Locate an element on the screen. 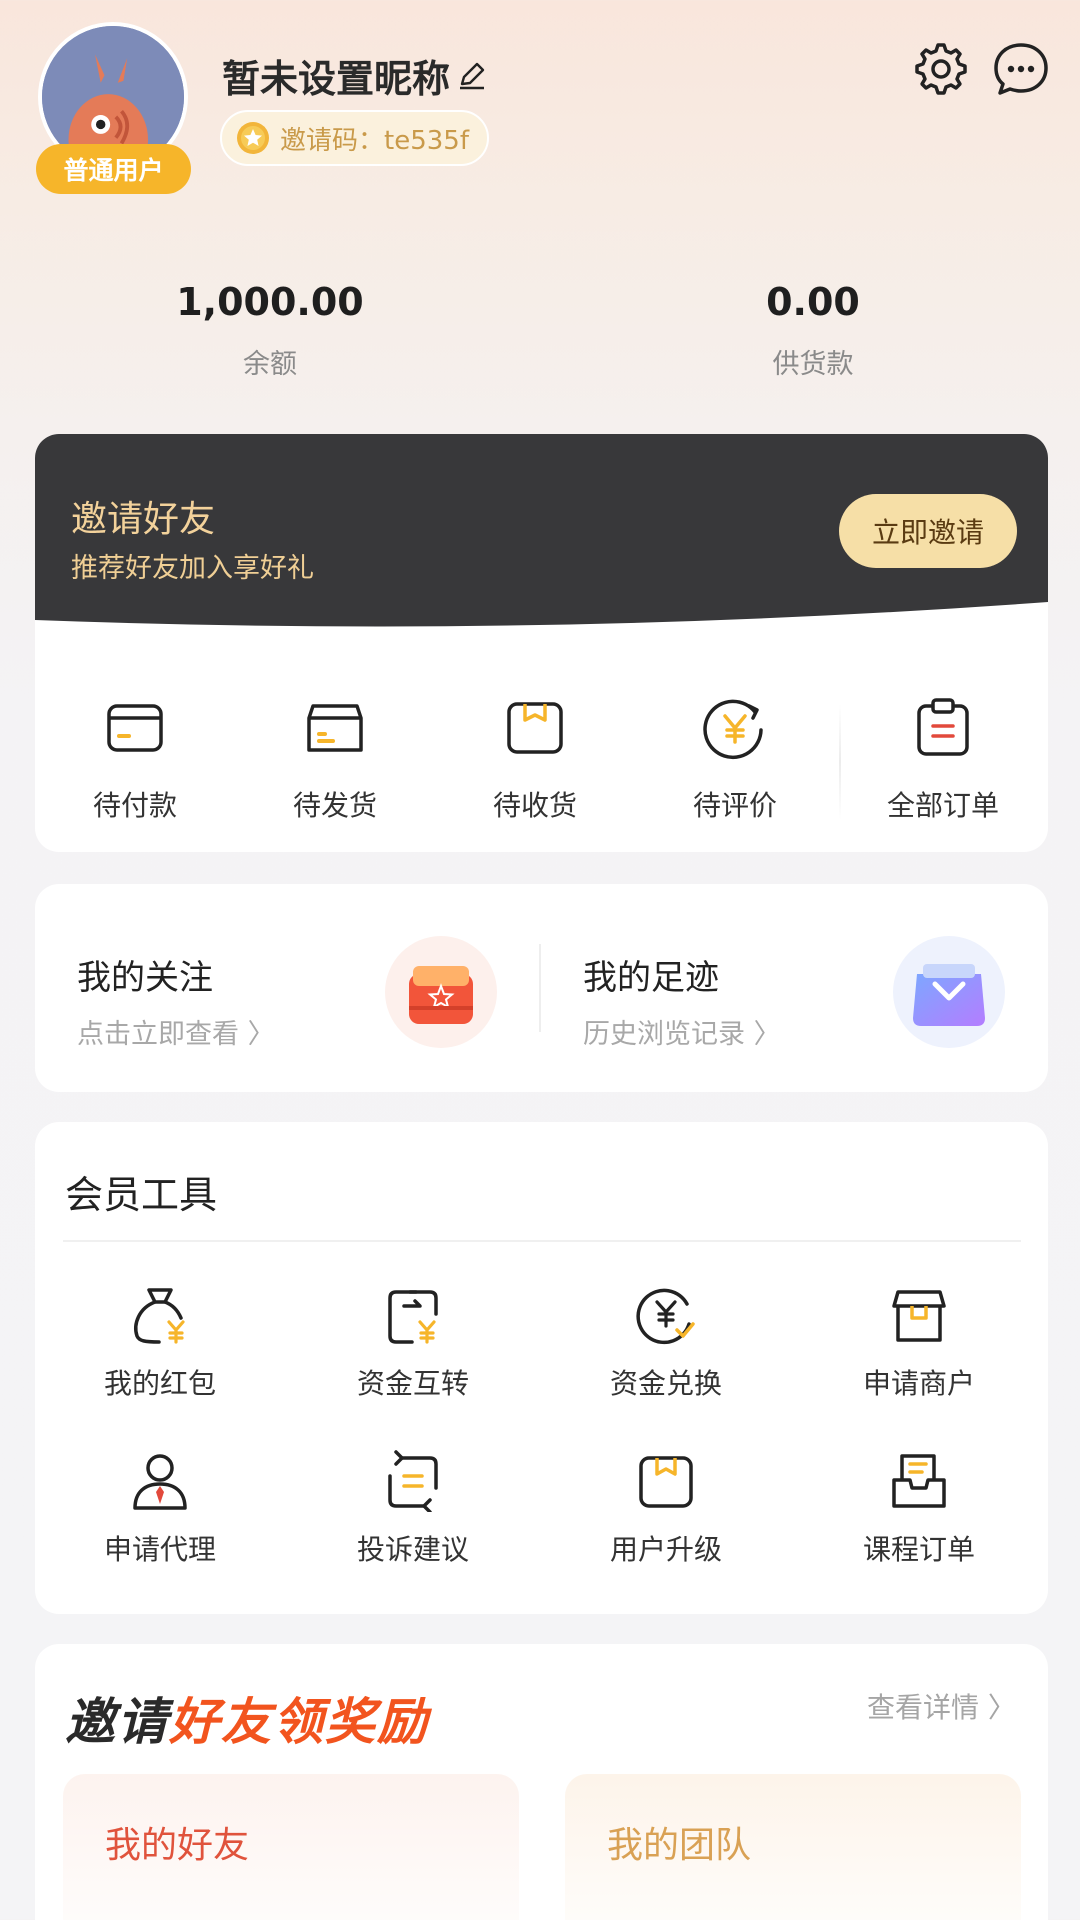 The image size is (1080, 1920). order-pending-review-label: 待评价 is located at coordinates (734, 805).